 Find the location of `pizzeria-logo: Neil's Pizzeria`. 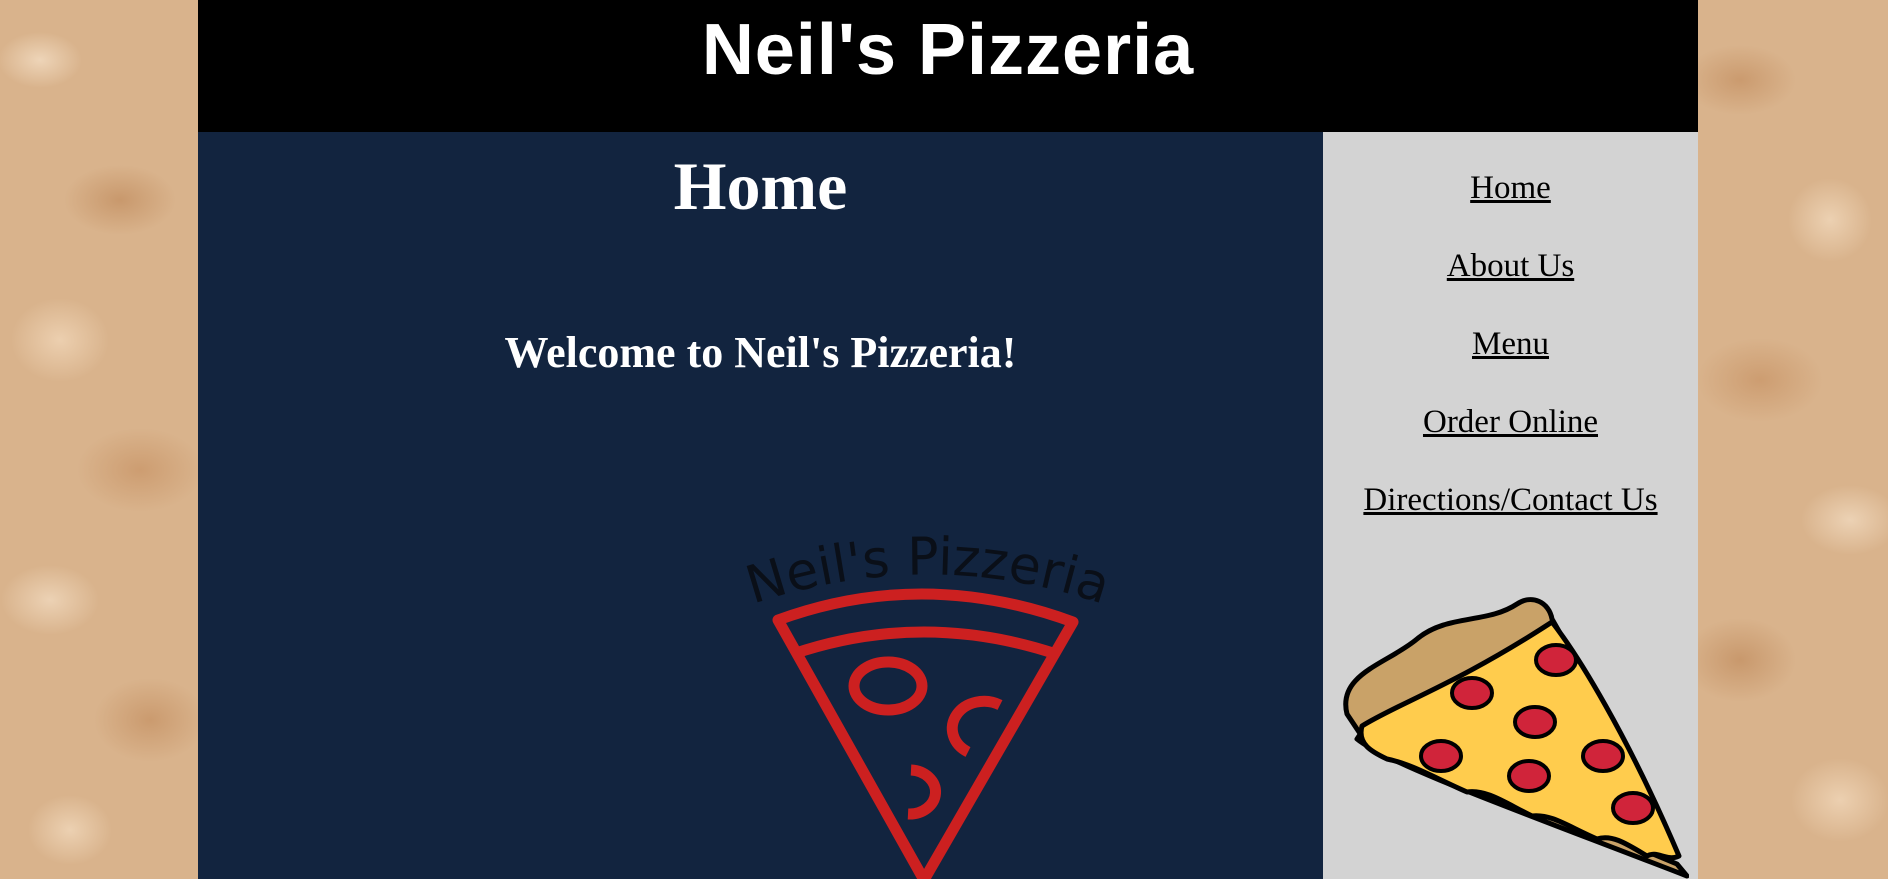

pizzeria-logo: Neil's Pizzeria is located at coordinates (928, 703).